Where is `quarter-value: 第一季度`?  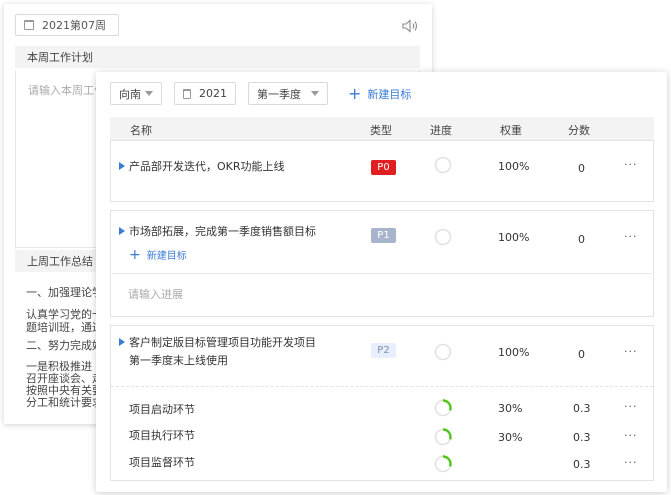
quarter-value: 第一季度 is located at coordinates (279, 94).